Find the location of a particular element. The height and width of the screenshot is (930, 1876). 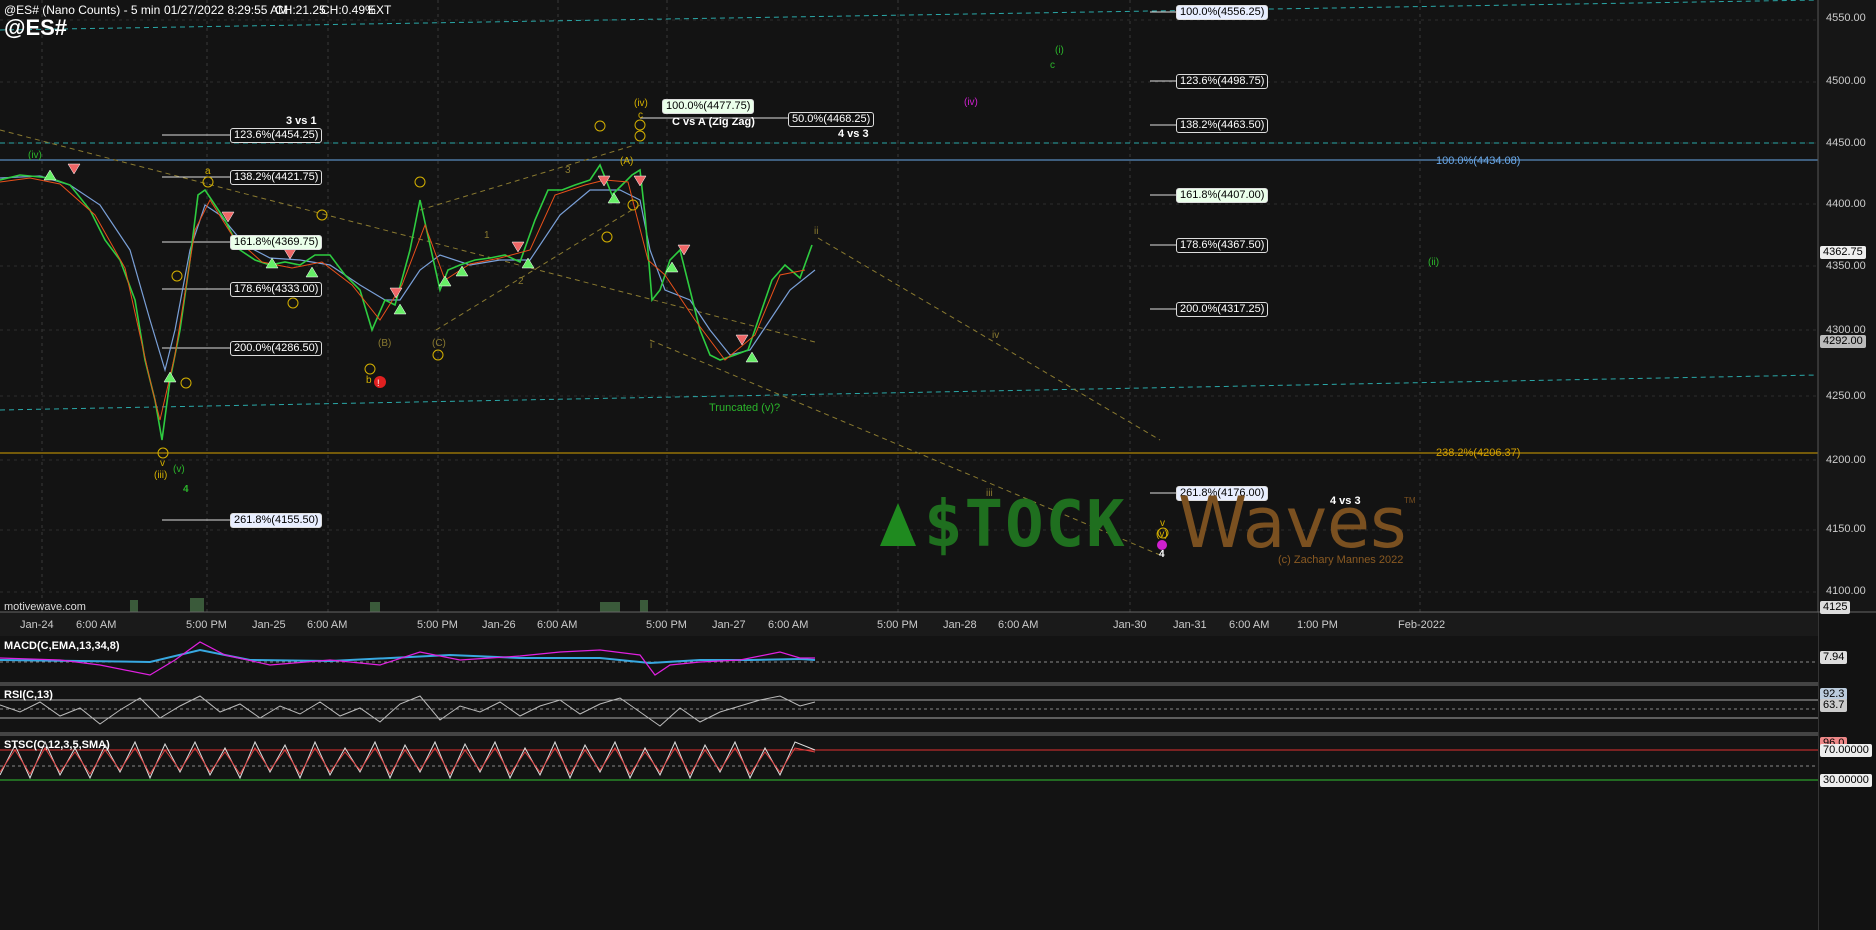

macd-label: MACD(C,EMA,13,34,8) is located at coordinates (62, 646).